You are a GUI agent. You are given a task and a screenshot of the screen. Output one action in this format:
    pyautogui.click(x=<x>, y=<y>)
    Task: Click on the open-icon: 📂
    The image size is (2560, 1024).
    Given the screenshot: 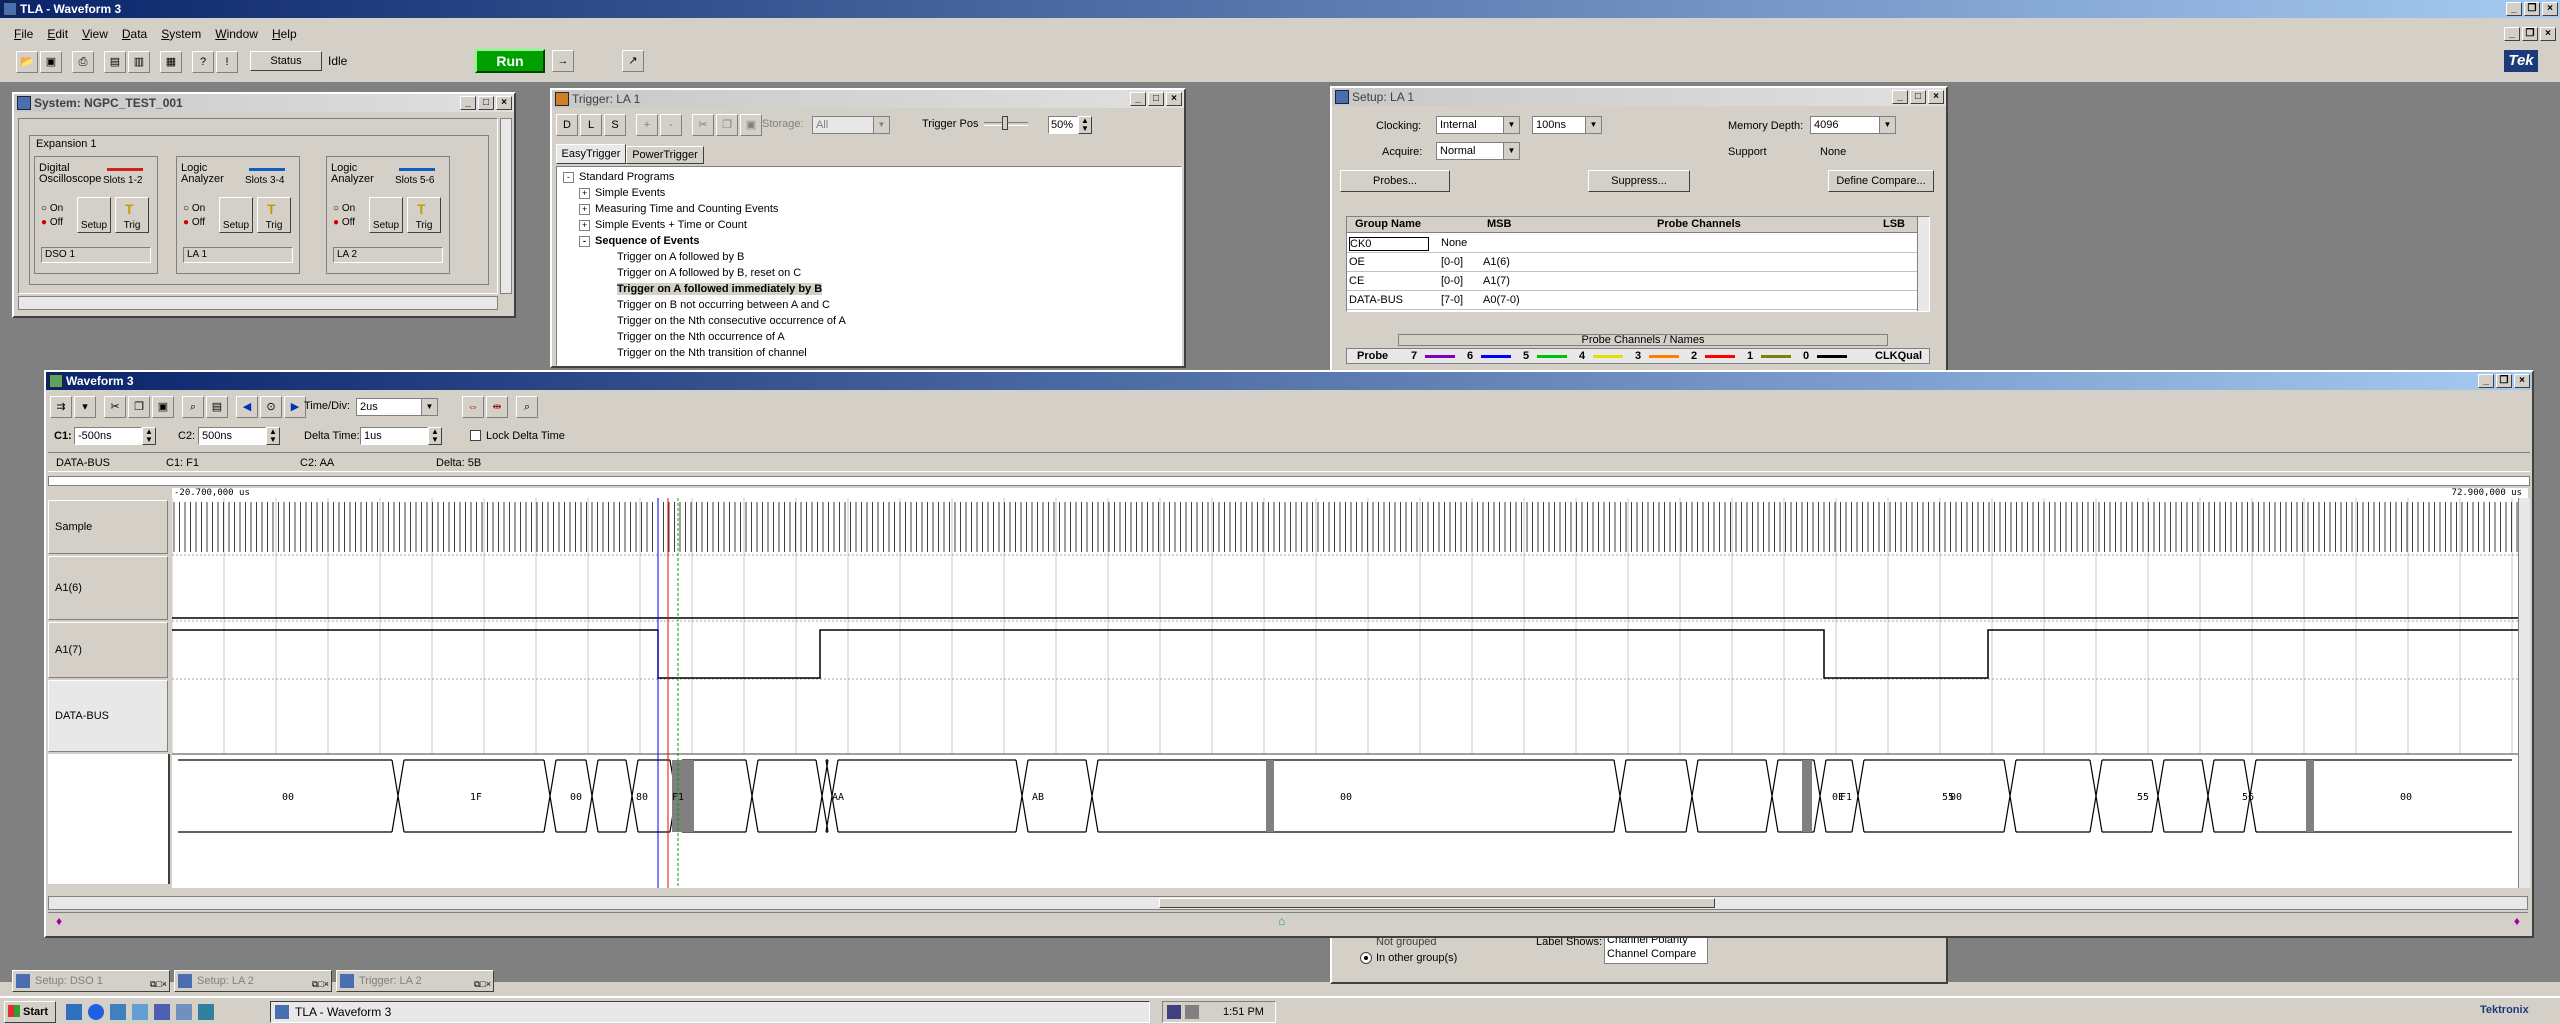 What is the action you would take?
    pyautogui.click(x=27, y=62)
    